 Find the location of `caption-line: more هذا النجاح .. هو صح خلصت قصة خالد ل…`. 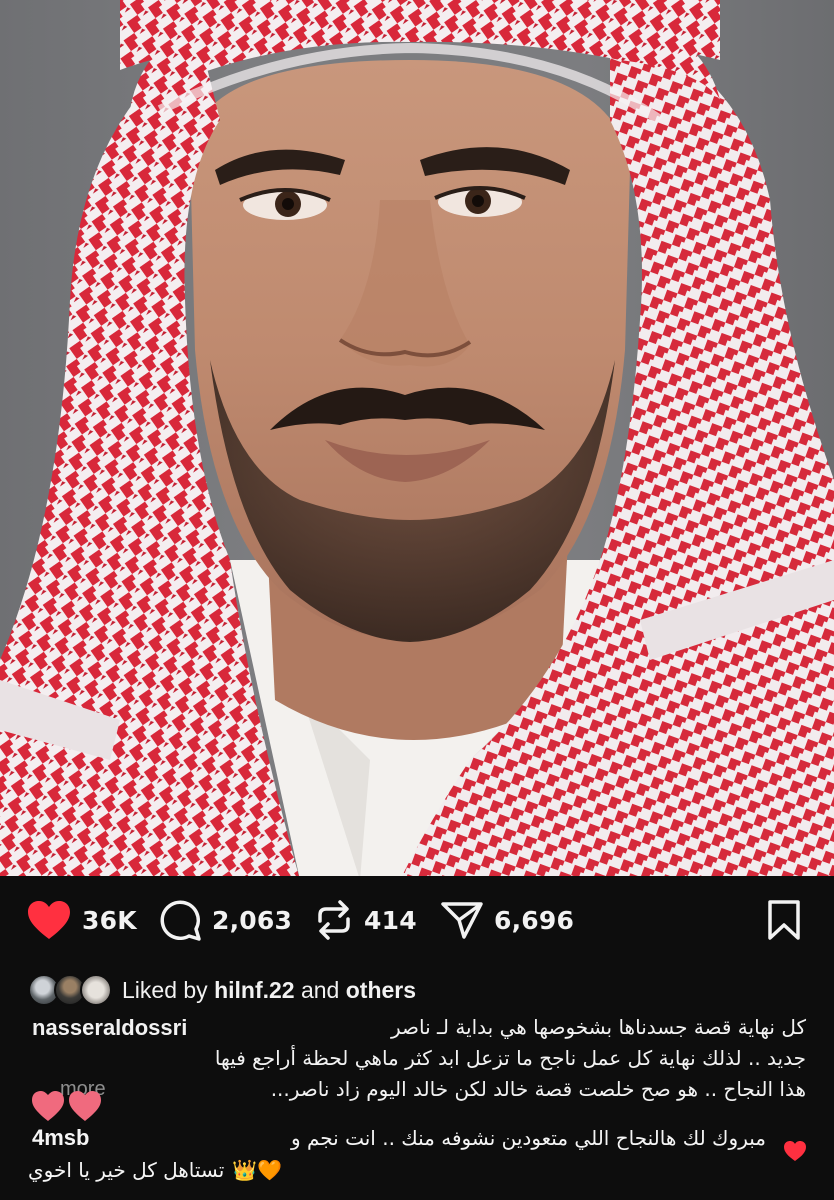

caption-line: more هذا النجاح .. هو صح خلصت قصة خالد ل… is located at coordinates (417, 1089).